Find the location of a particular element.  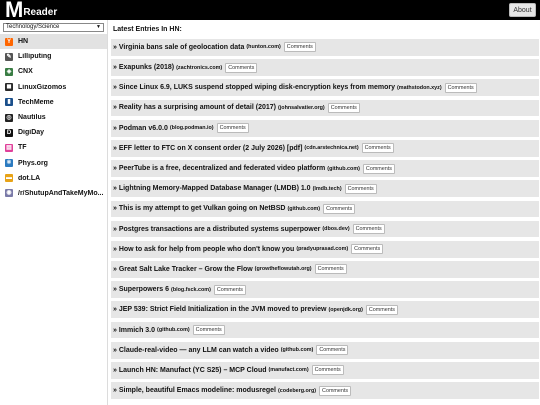

sidebar-item-label: CNX is located at coordinates (25, 72).